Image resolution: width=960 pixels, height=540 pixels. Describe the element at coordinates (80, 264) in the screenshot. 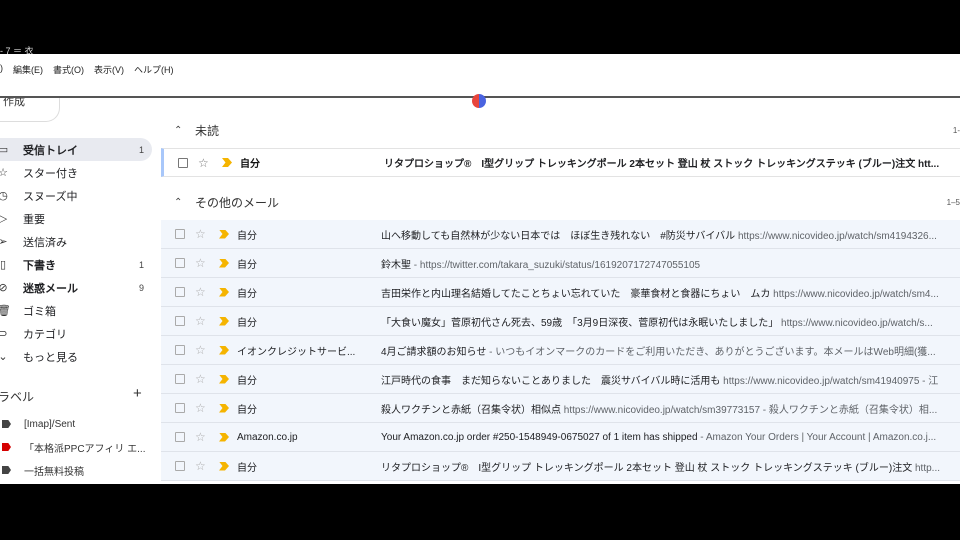

I see `nav-item-drafts: ▯ 下書き 1` at that location.